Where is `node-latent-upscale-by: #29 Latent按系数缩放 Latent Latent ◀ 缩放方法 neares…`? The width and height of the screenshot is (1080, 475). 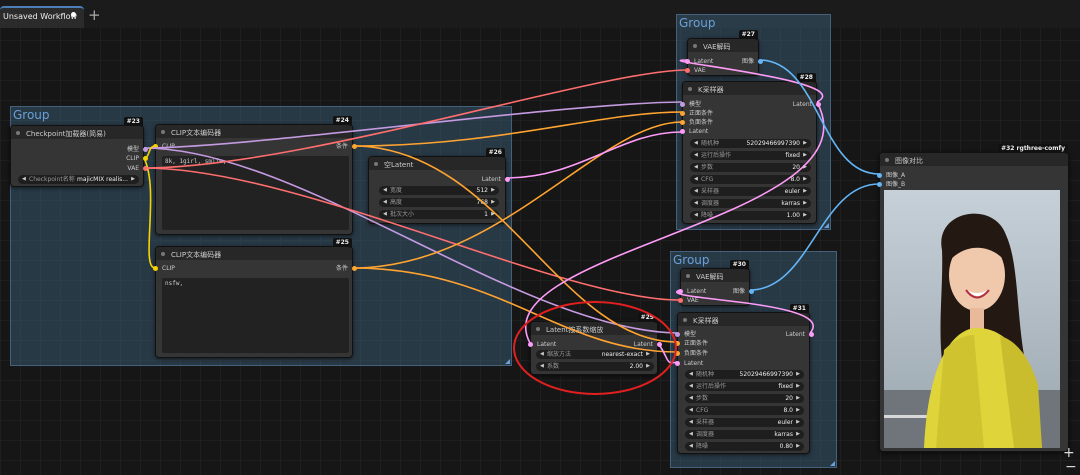
node-latent-upscale-by: #29 Latent按系数缩放 Latent Latent ◀ 缩放方法 neares… is located at coordinates (595, 344).